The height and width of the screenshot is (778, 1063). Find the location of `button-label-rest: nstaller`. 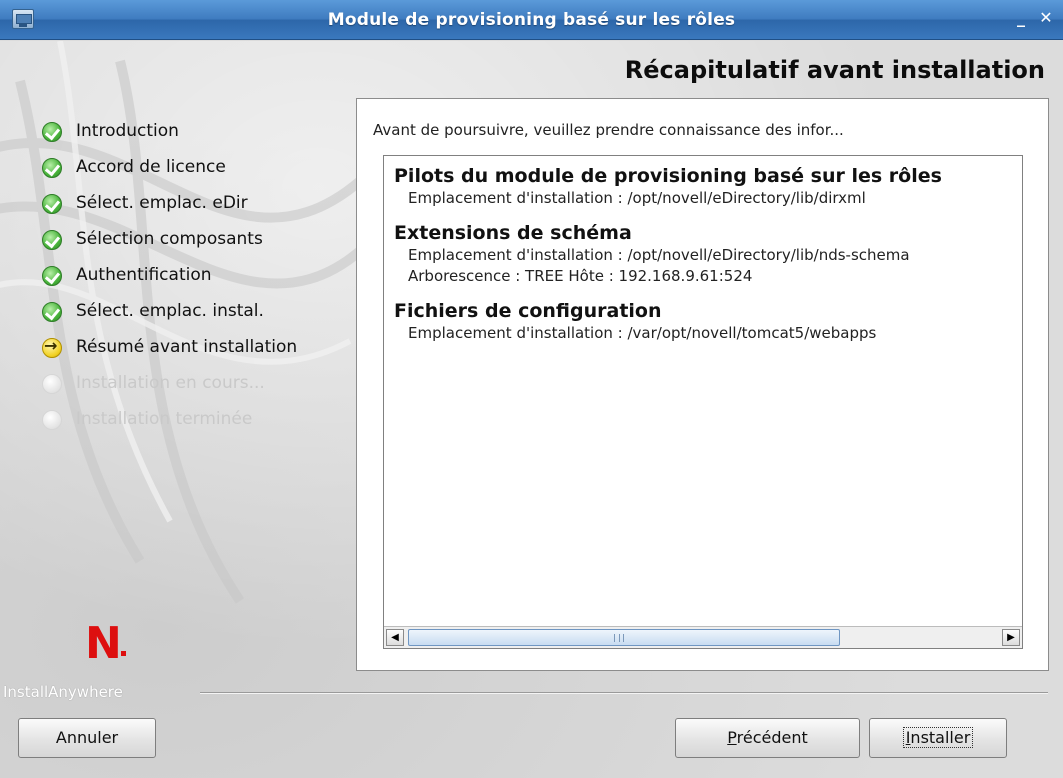

button-label-rest: nstaller is located at coordinates (940, 737).